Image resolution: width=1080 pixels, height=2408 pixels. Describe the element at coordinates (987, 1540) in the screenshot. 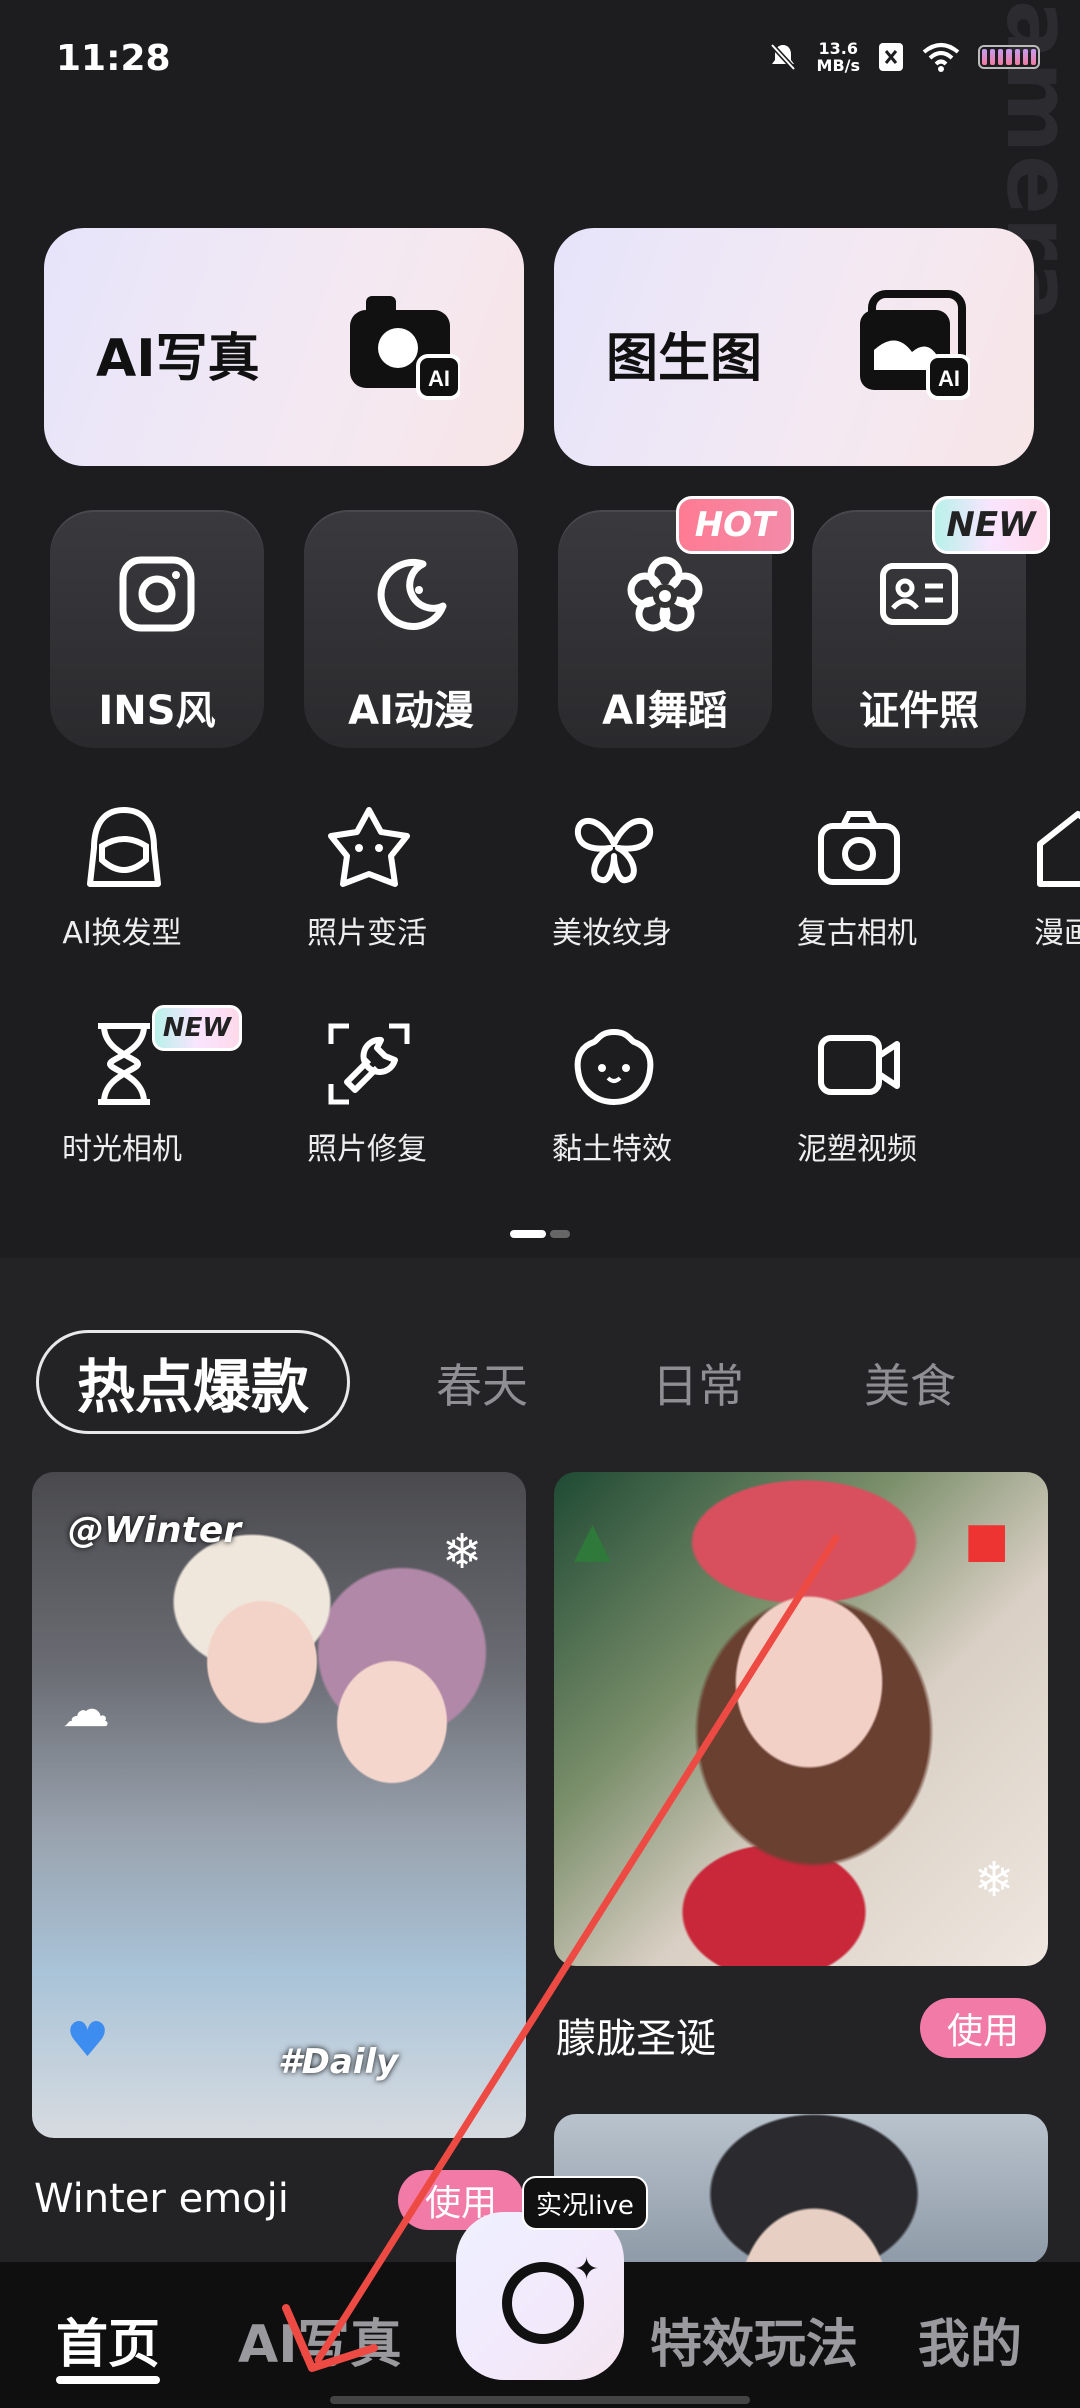

I see `gift-icon: ■` at that location.